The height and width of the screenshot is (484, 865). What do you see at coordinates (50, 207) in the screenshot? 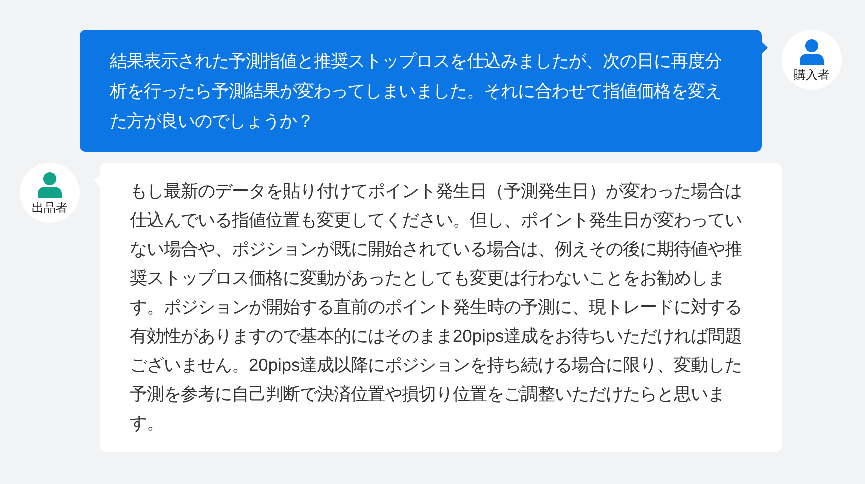
I see `role-label: 出品者` at bounding box center [50, 207].